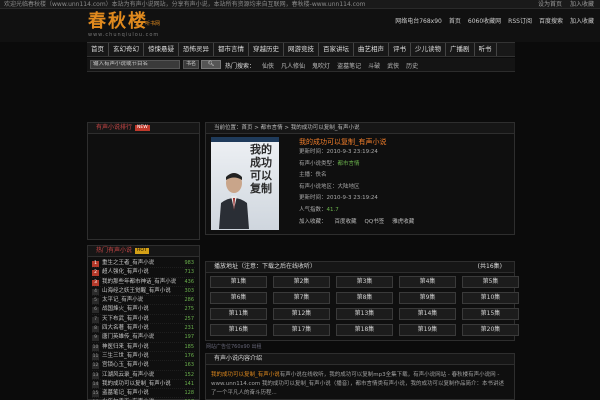 This screenshot has width=600, height=400. I want to click on nav-item-thriller: 惊悚悬疑, so click(161, 49).